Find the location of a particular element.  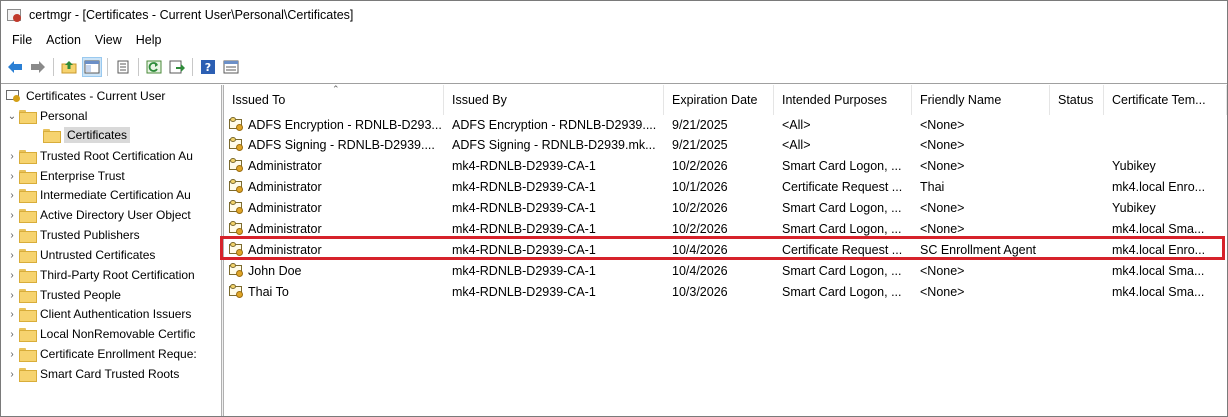

tree-item-third-party-root: › Third-Party Root Certification is located at coordinates (100, 275).